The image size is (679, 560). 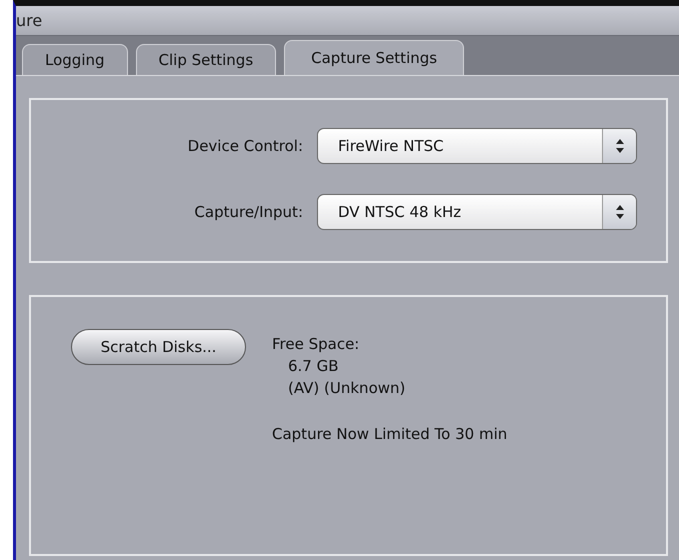 What do you see at coordinates (75, 59) in the screenshot?
I see `tab: Logging` at bounding box center [75, 59].